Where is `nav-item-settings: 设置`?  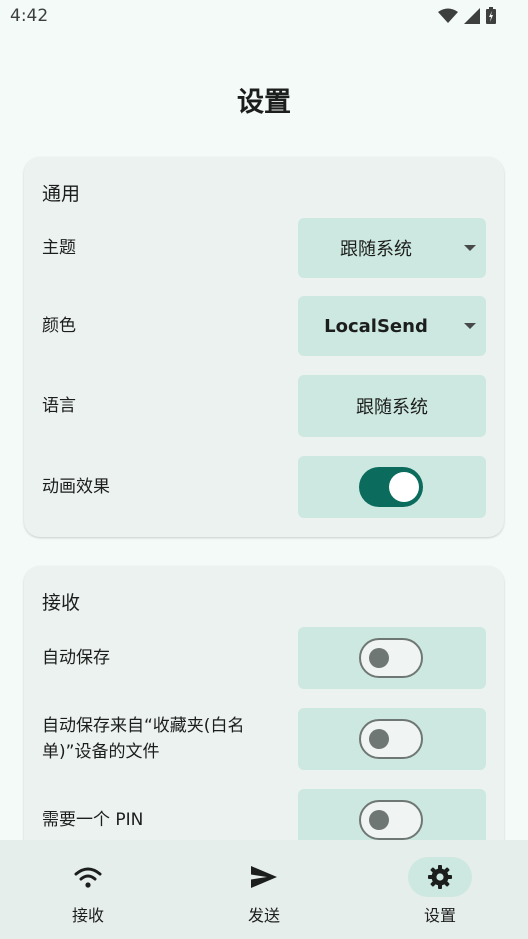 nav-item-settings: 设置 is located at coordinates (440, 889).